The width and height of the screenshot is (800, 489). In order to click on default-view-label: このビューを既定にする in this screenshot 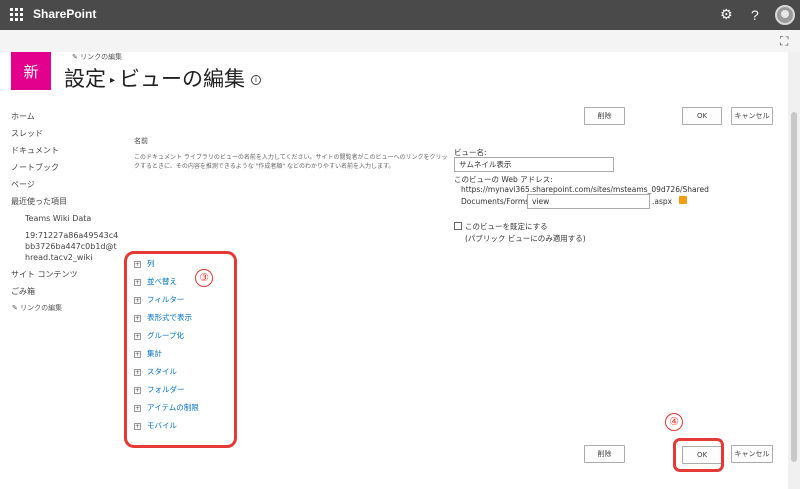, I will do `click(506, 226)`.